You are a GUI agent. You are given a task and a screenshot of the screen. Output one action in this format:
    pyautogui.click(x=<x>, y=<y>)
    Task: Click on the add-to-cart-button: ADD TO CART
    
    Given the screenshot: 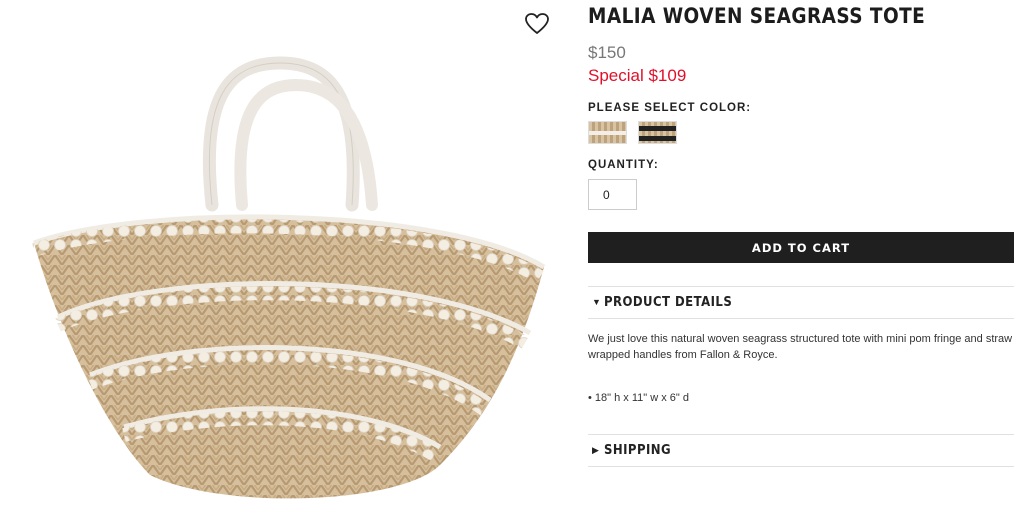 What is the action you would take?
    pyautogui.click(x=801, y=247)
    